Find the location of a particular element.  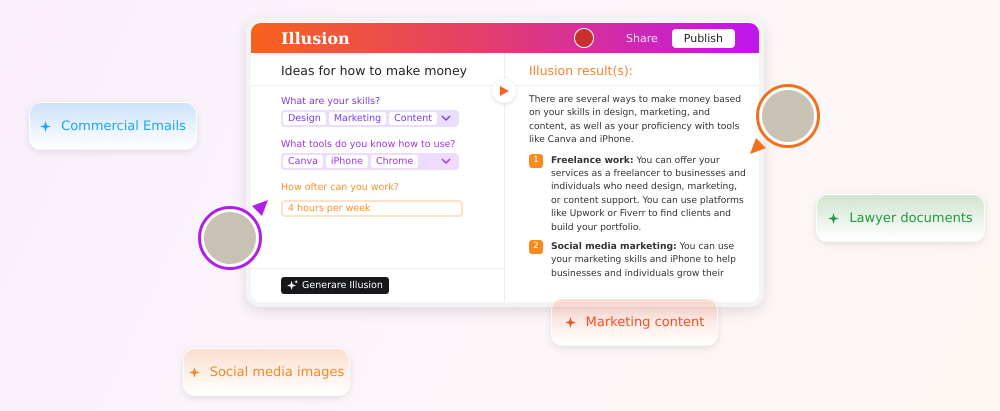

play-icon is located at coordinates (504, 91).